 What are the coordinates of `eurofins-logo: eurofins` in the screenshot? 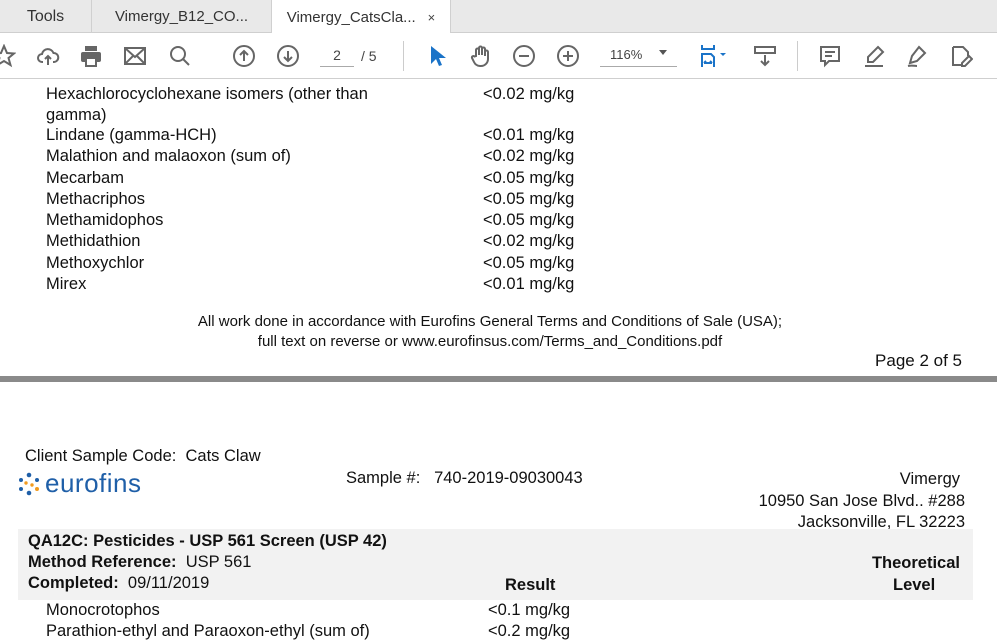 It's located at (79, 483).